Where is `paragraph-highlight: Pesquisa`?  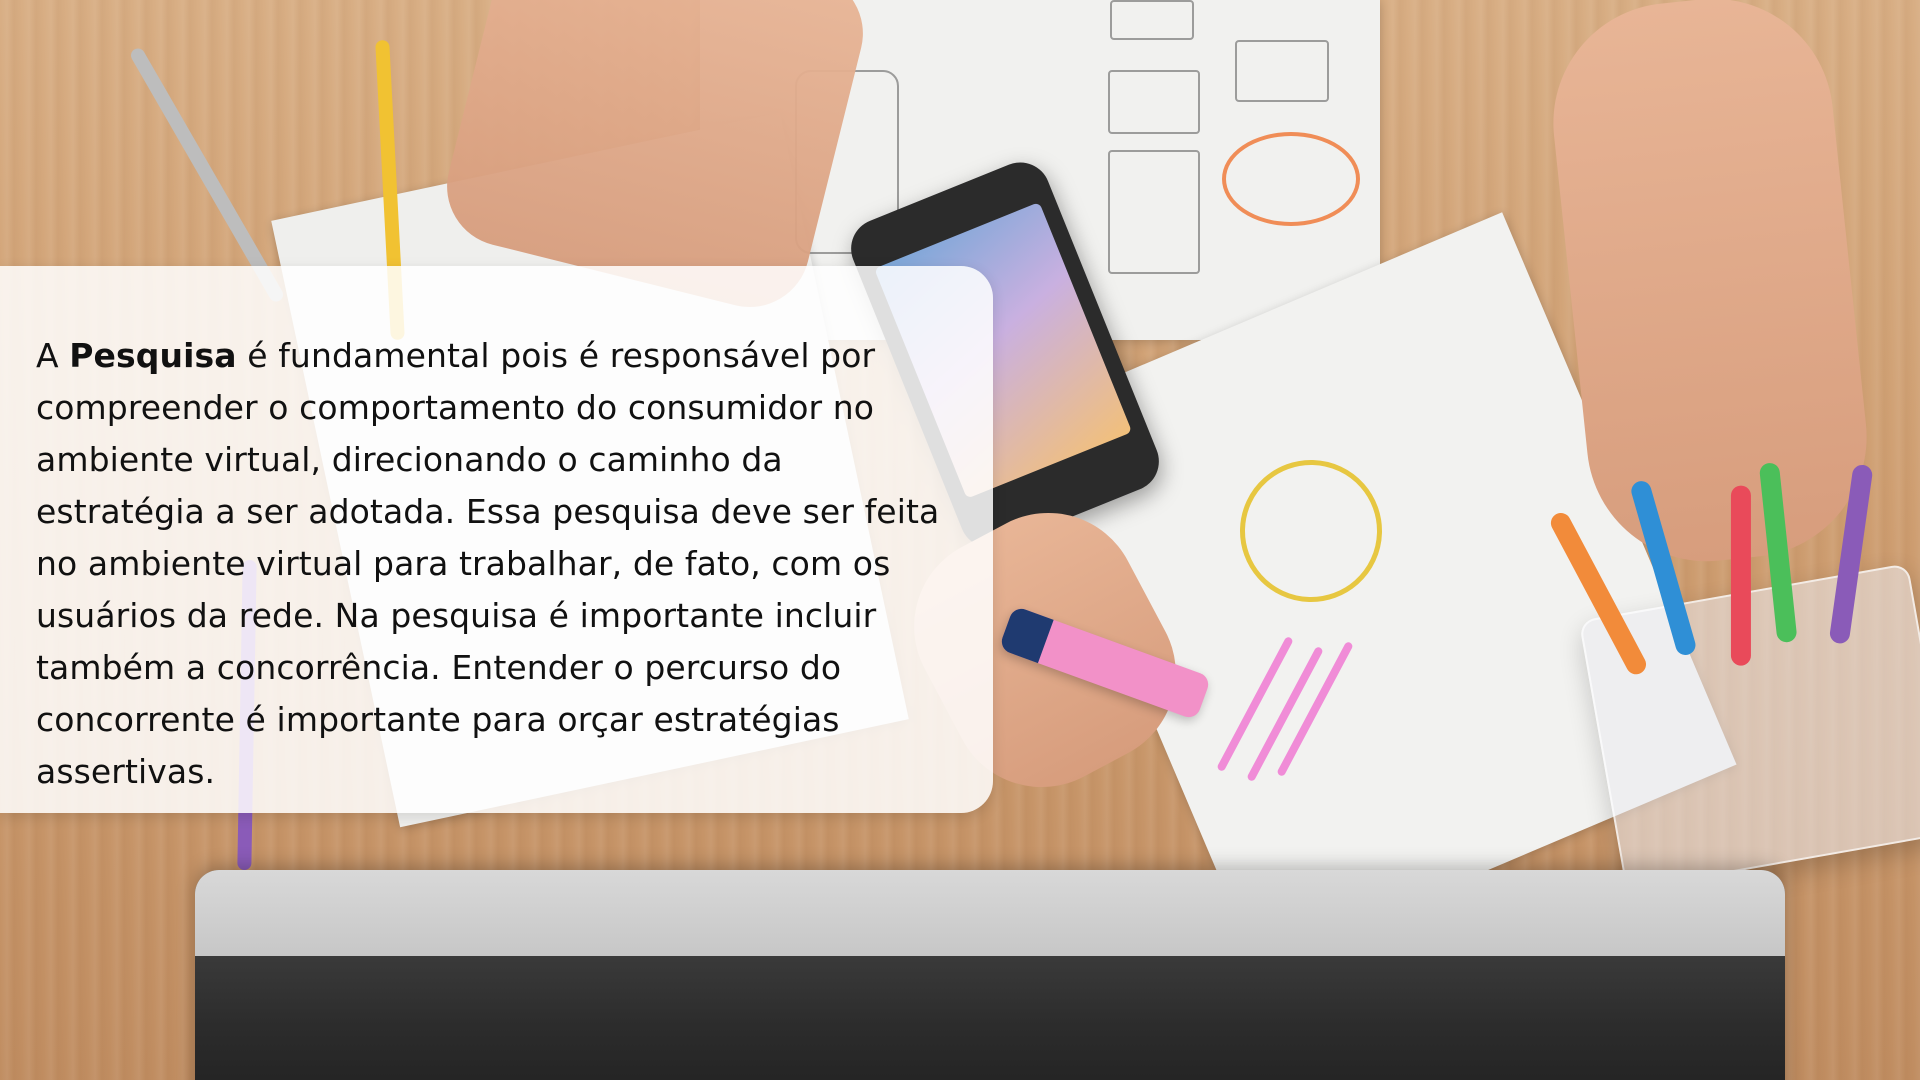 paragraph-highlight: Pesquisa is located at coordinates (153, 355).